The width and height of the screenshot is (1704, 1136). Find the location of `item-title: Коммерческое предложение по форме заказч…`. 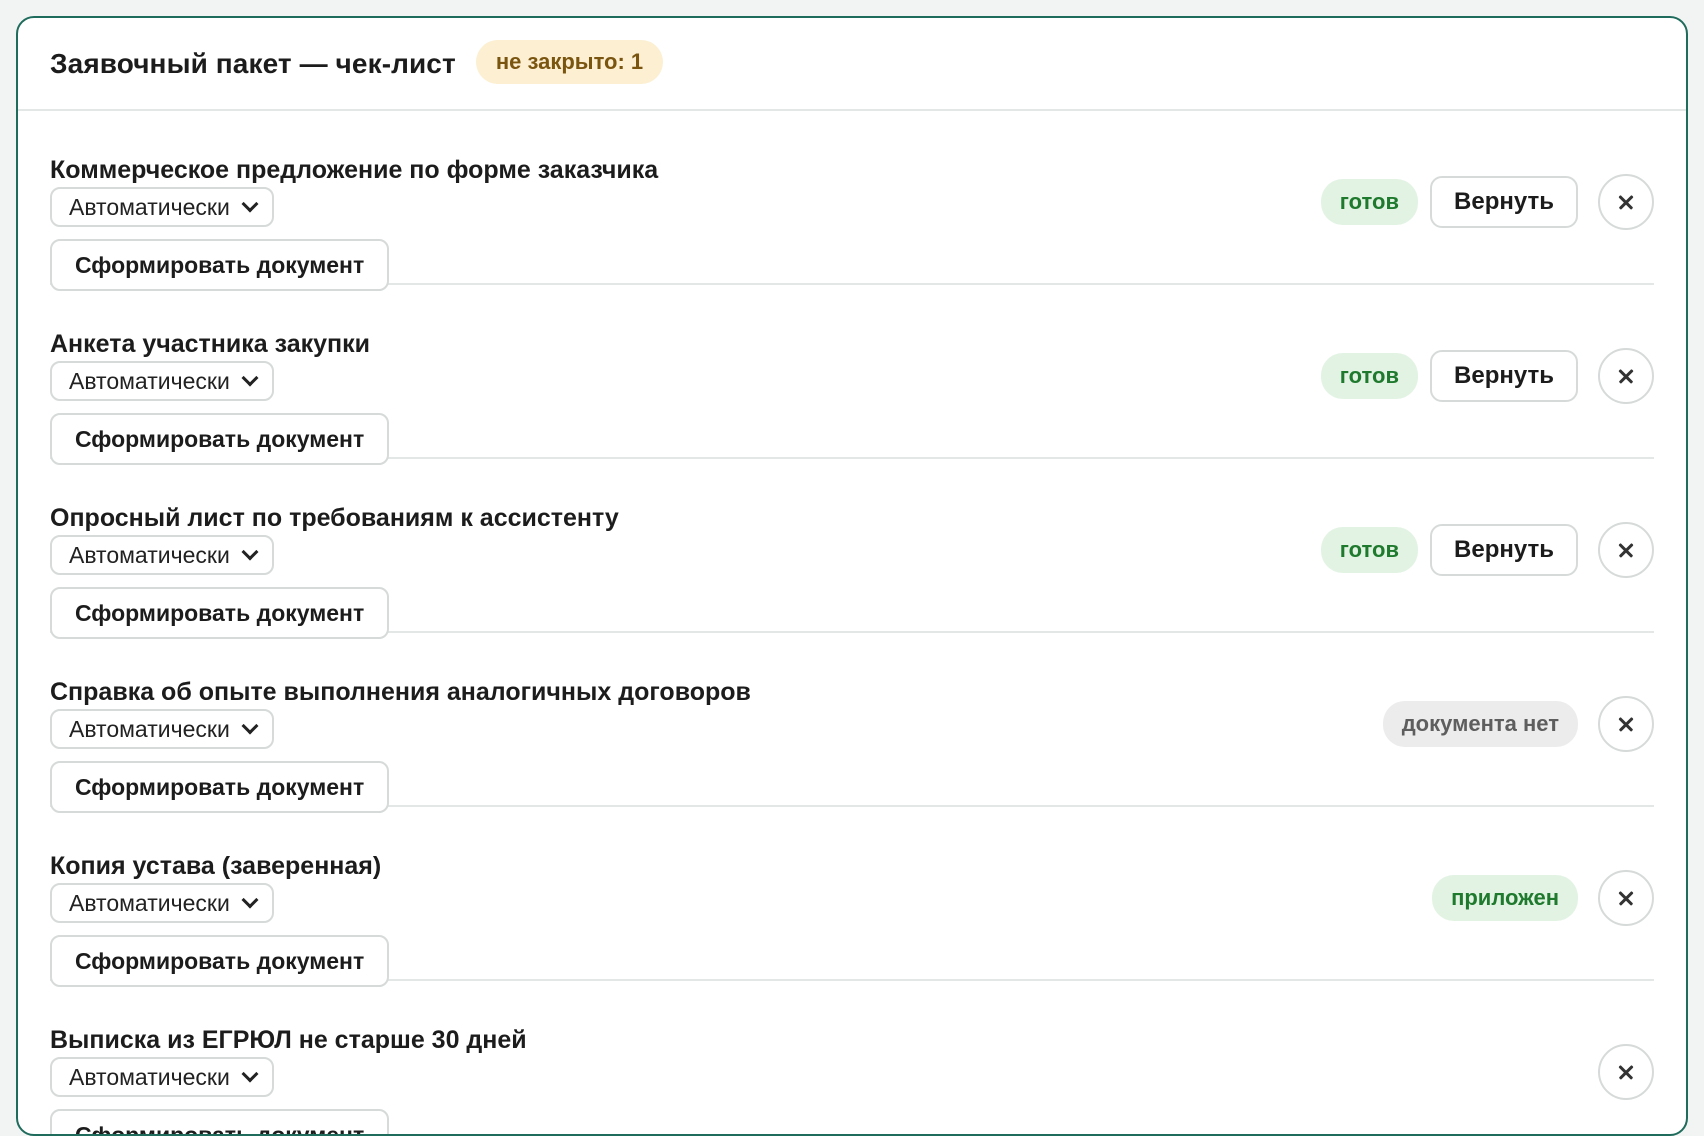

item-title: Коммерческое предложение по форме заказч… is located at coordinates (354, 170).